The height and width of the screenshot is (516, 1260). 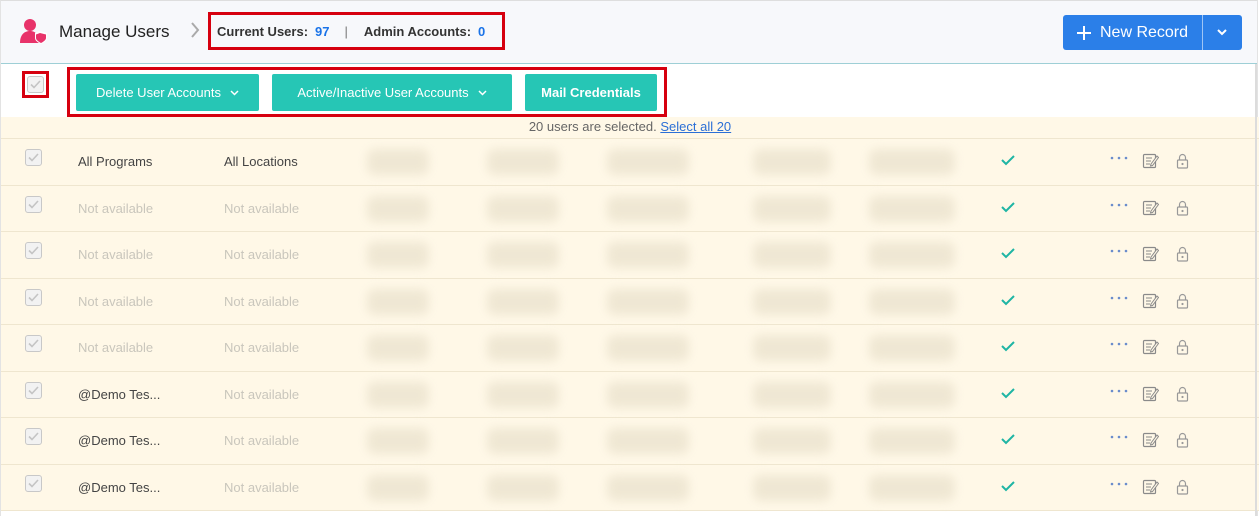 I want to click on plus-icon, so click(x=1084, y=32).